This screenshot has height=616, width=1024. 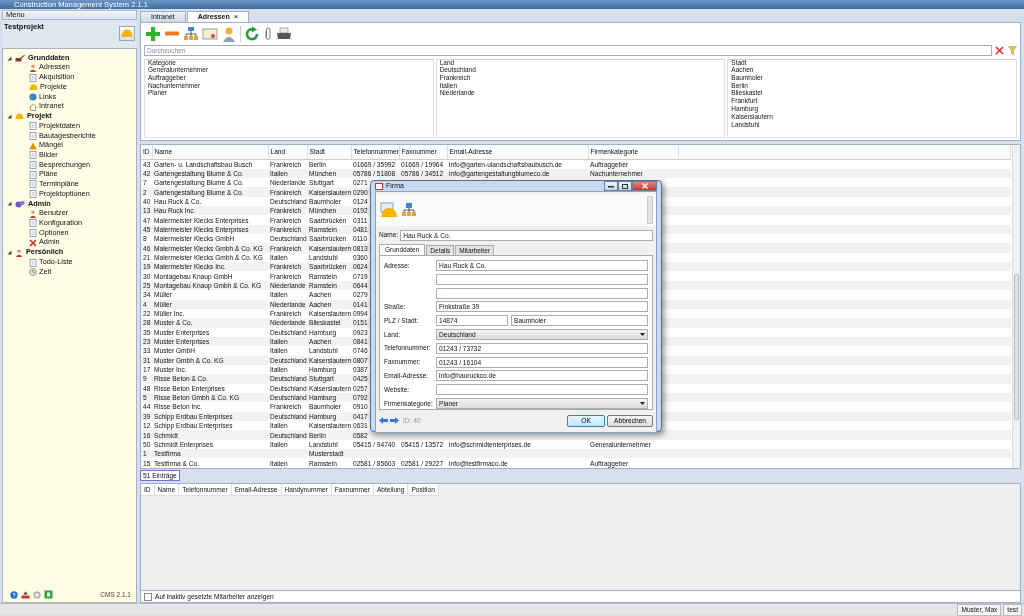 What do you see at coordinates (33, 272) in the screenshot?
I see `clock-icon` at bounding box center [33, 272].